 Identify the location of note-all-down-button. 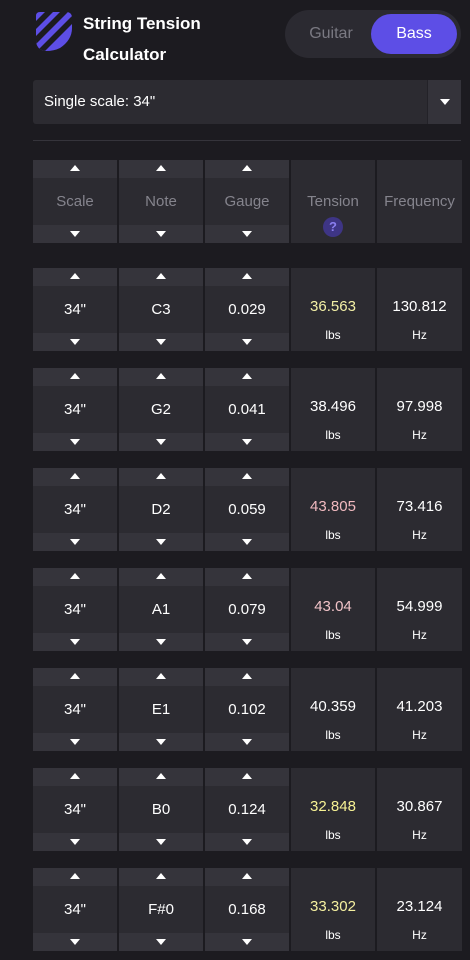
(161, 234).